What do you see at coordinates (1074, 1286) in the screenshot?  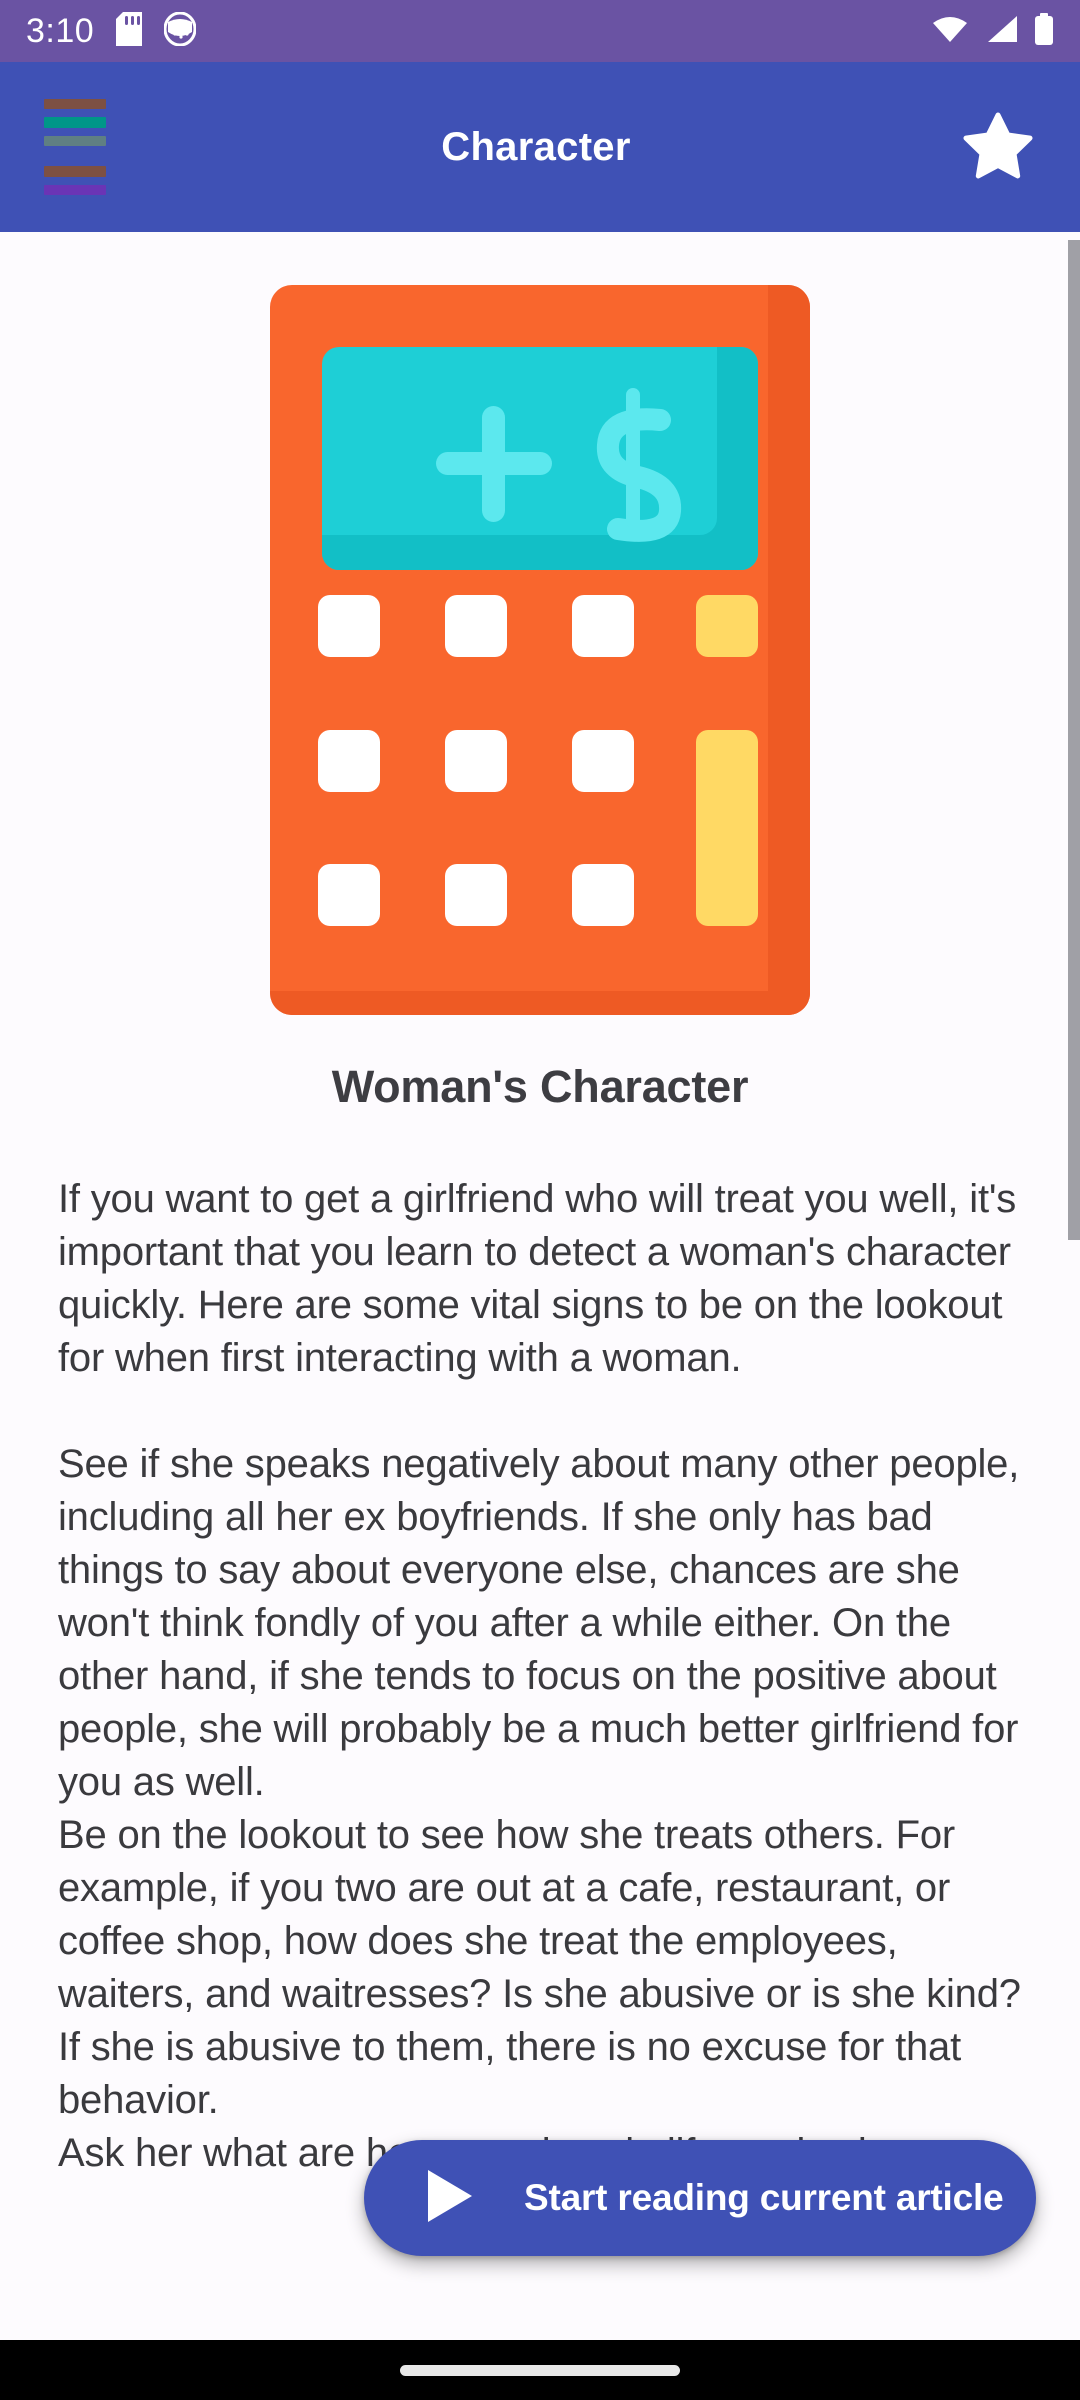 I see `vertical-scrollbar` at bounding box center [1074, 1286].